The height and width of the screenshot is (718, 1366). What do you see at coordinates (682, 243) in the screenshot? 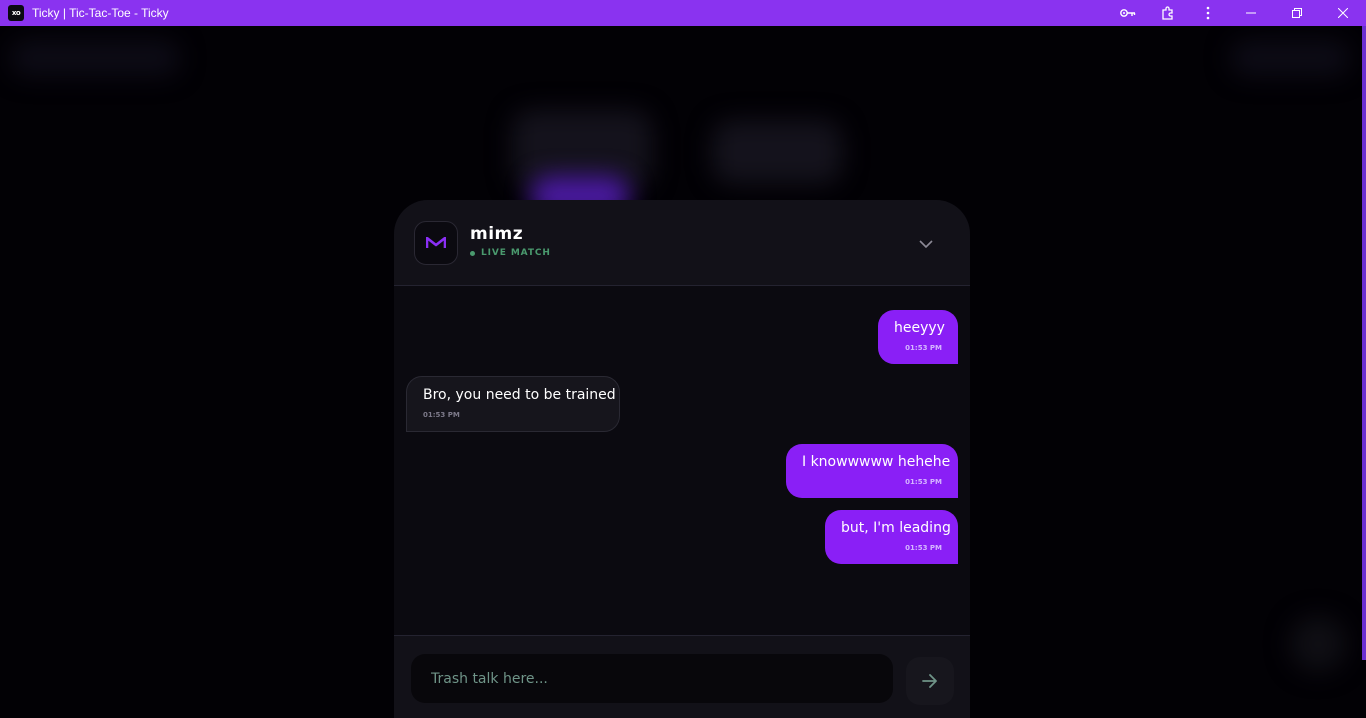
I see `chat-header: mimz LIVE MATCH` at bounding box center [682, 243].